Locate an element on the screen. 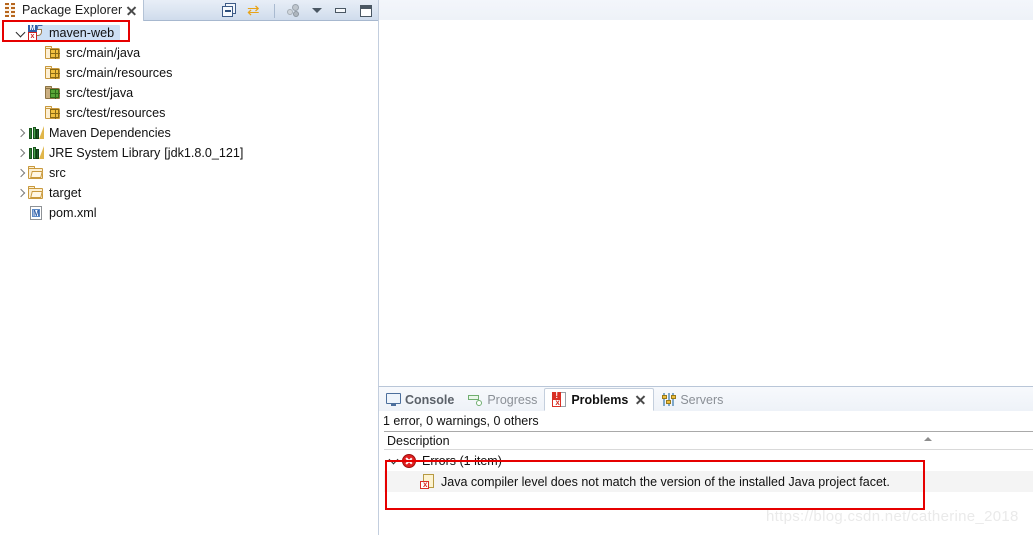 This screenshot has width=1033, height=535. tree-item-content: Mx maven-web is located at coordinates (74, 33).